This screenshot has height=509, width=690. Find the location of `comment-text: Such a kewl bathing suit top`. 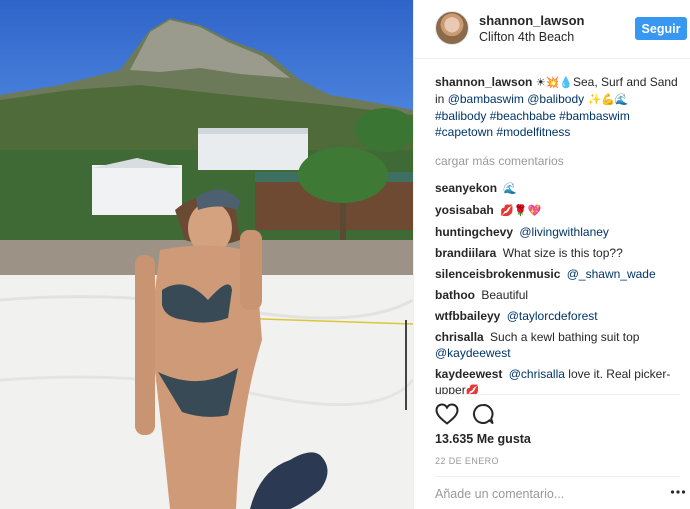

comment-text: Such a kewl bathing suit top is located at coordinates (565, 337).